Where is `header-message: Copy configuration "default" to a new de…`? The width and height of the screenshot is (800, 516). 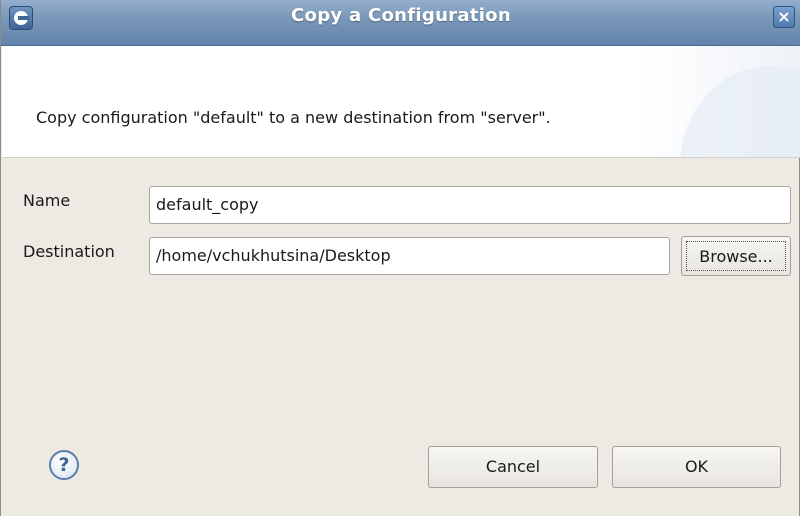
header-message: Copy configuration "default" to a new de… is located at coordinates (293, 117).